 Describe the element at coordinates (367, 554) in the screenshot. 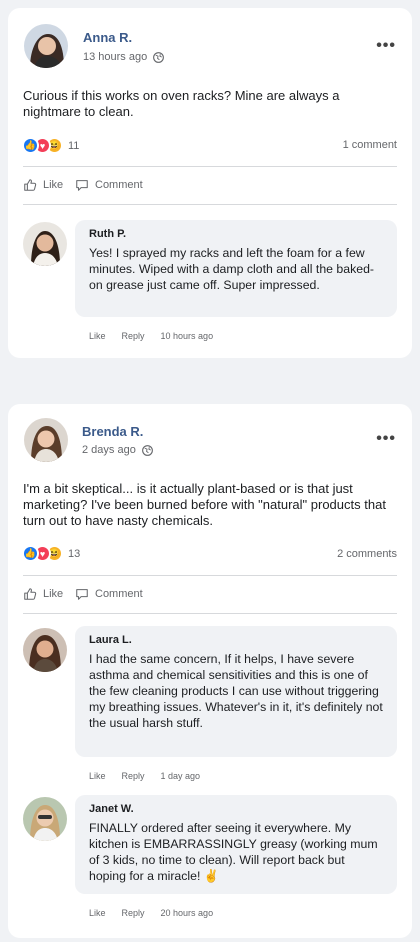

I see `comment-count: 2 comments` at that location.